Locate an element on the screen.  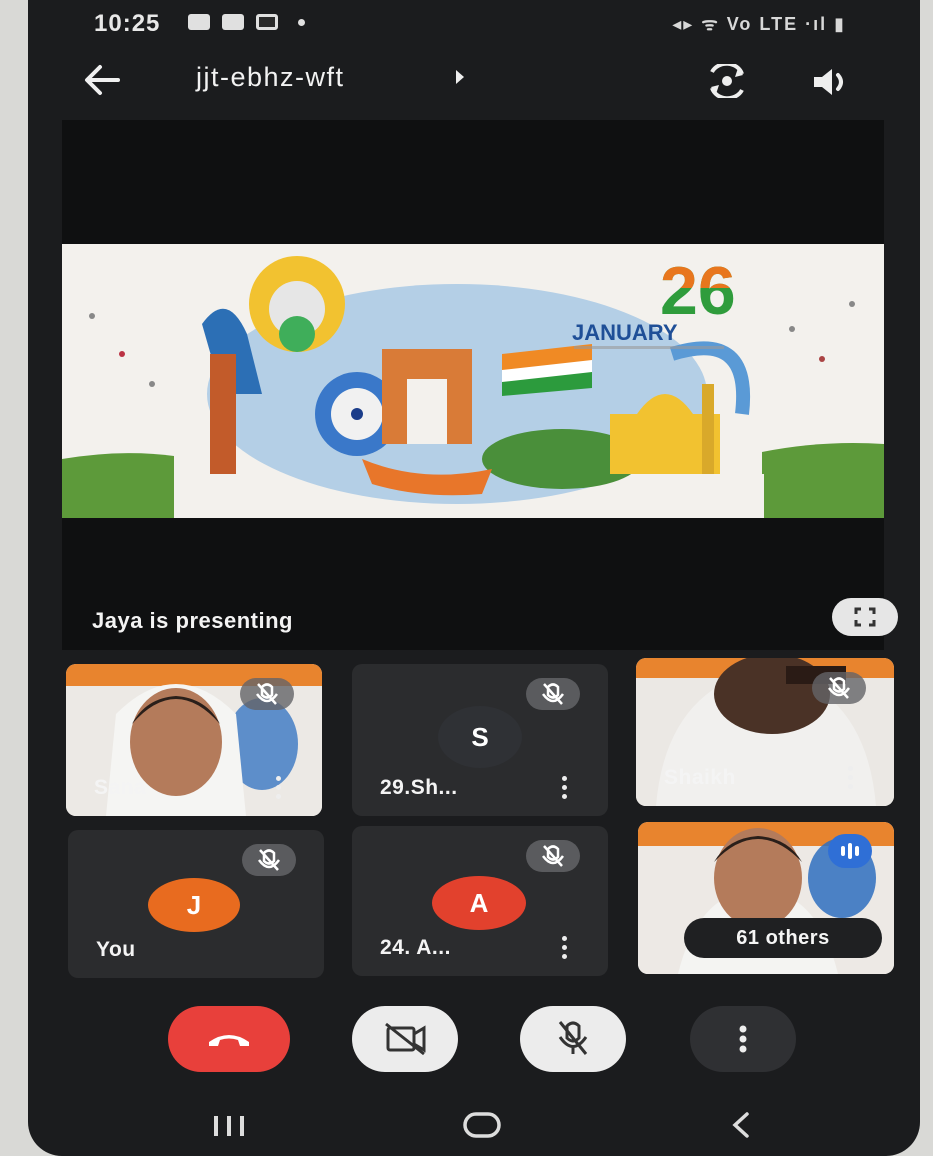
participant-tile-you: J You is located at coordinates (196, 904).